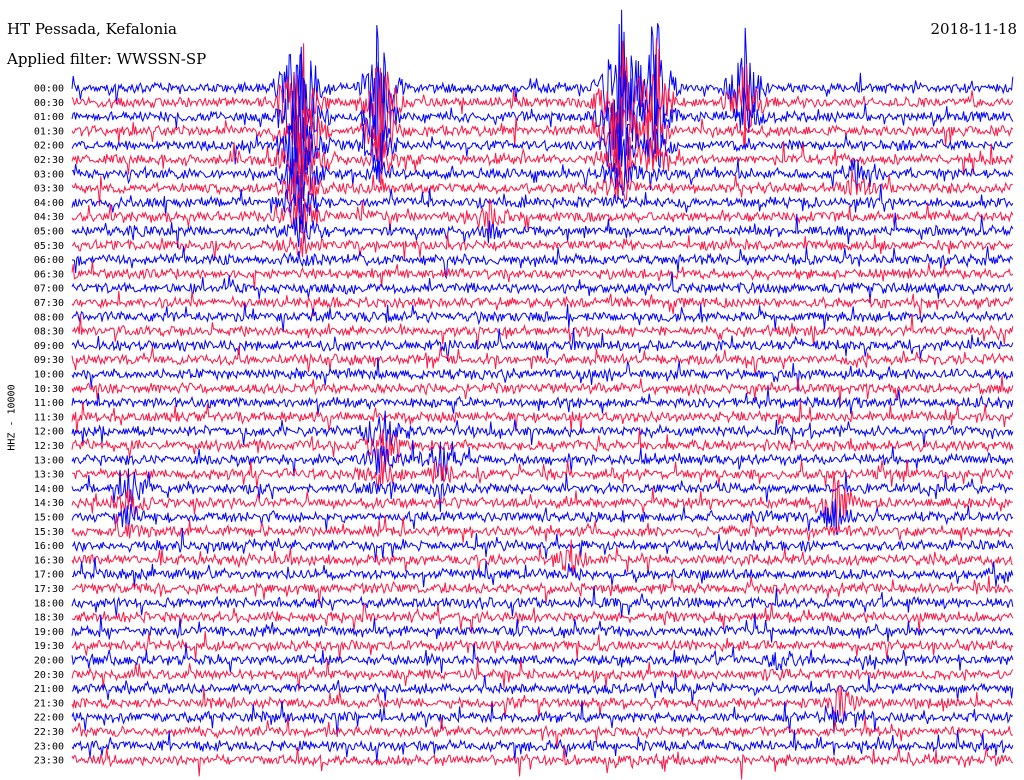 This screenshot has height=780, width=1024. What do you see at coordinates (49, 646) in the screenshot?
I see `row-label-1930: 19:30` at bounding box center [49, 646].